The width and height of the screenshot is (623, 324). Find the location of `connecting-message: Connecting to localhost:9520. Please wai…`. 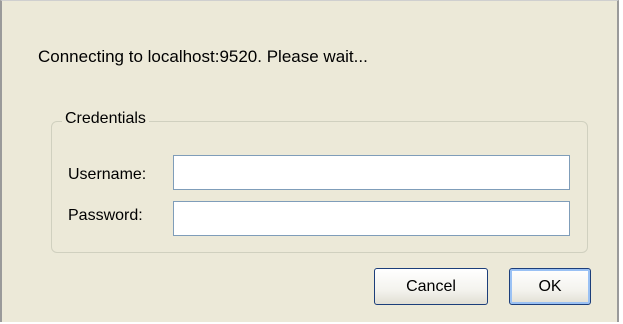

connecting-message: Connecting to localhost:9520. Please wai… is located at coordinates (203, 56).